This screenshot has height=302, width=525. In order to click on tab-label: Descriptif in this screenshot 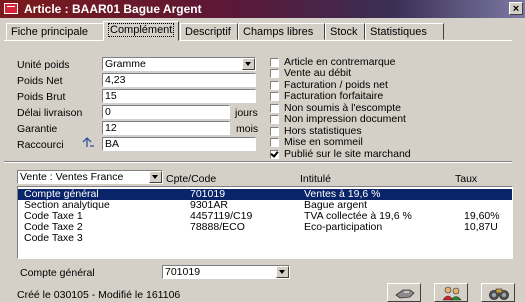, I will do `click(208, 32)`.